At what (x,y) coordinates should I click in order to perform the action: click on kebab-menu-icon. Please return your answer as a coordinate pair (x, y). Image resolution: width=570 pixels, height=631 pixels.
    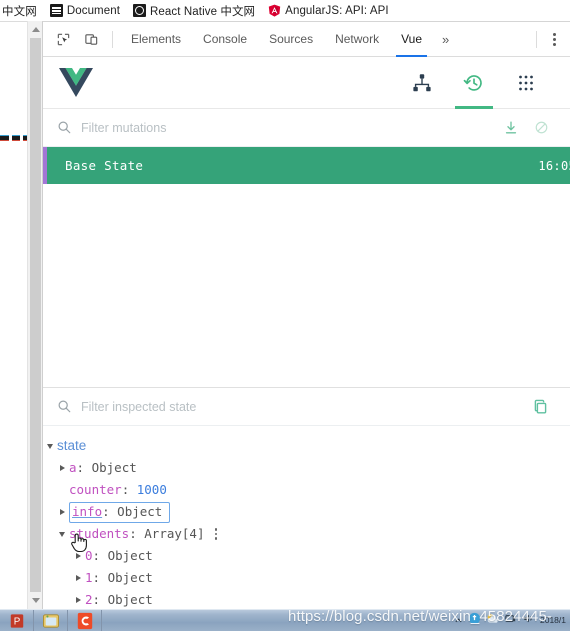
    Looking at the image, I should click on (554, 39).